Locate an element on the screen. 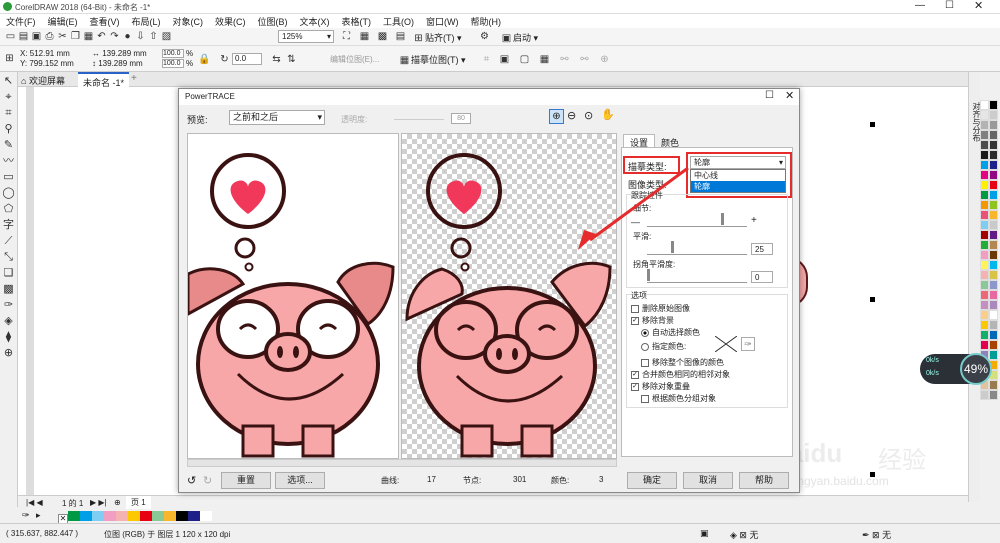 The image size is (1000, 543). launch-dropdown: ▣ 启动 ▾ is located at coordinates (519, 38).